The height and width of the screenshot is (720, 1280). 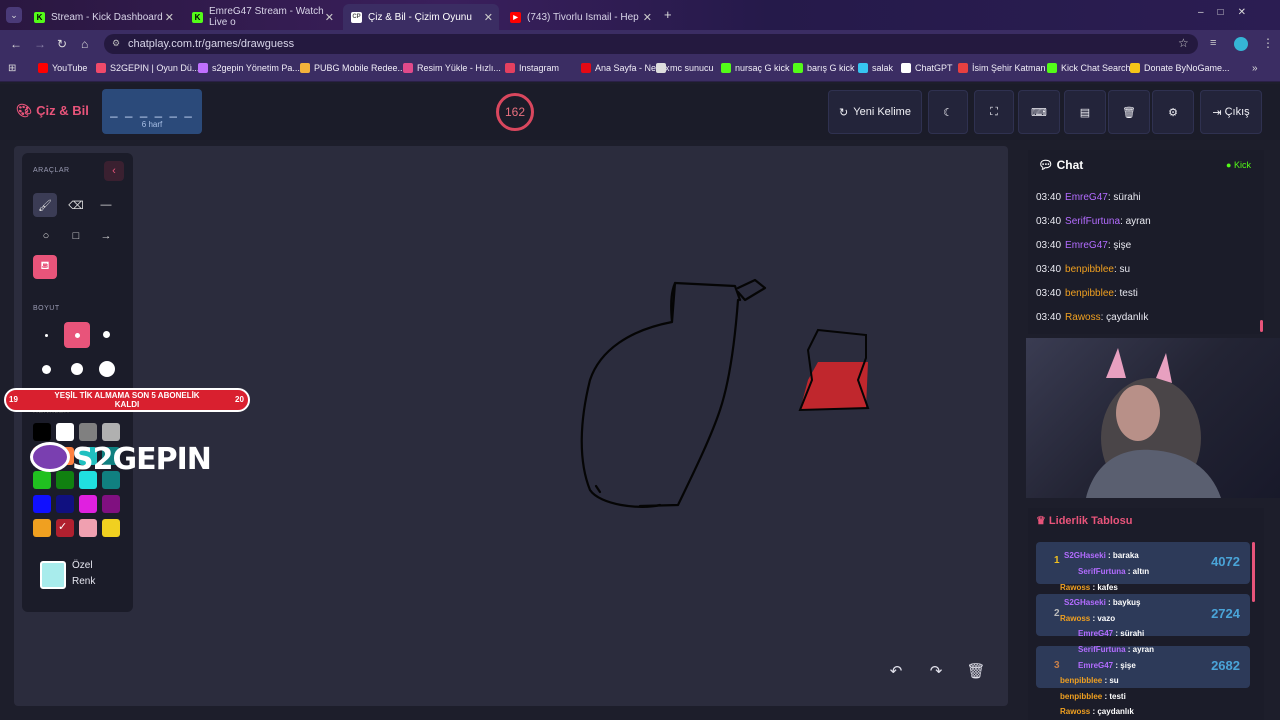 I want to click on overlay-chat-message: SerifFurtuna : altın, so click(x=1113, y=571).